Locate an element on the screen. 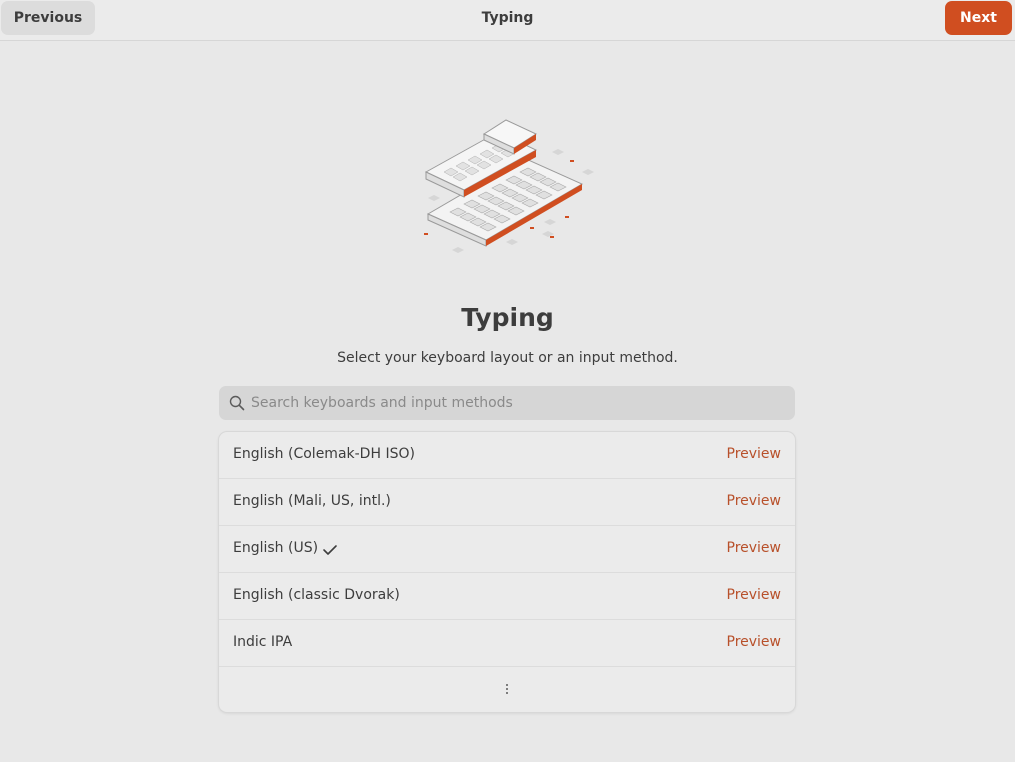 The height and width of the screenshot is (762, 1015). layout-label: English (classic Dvorak) is located at coordinates (316, 595).